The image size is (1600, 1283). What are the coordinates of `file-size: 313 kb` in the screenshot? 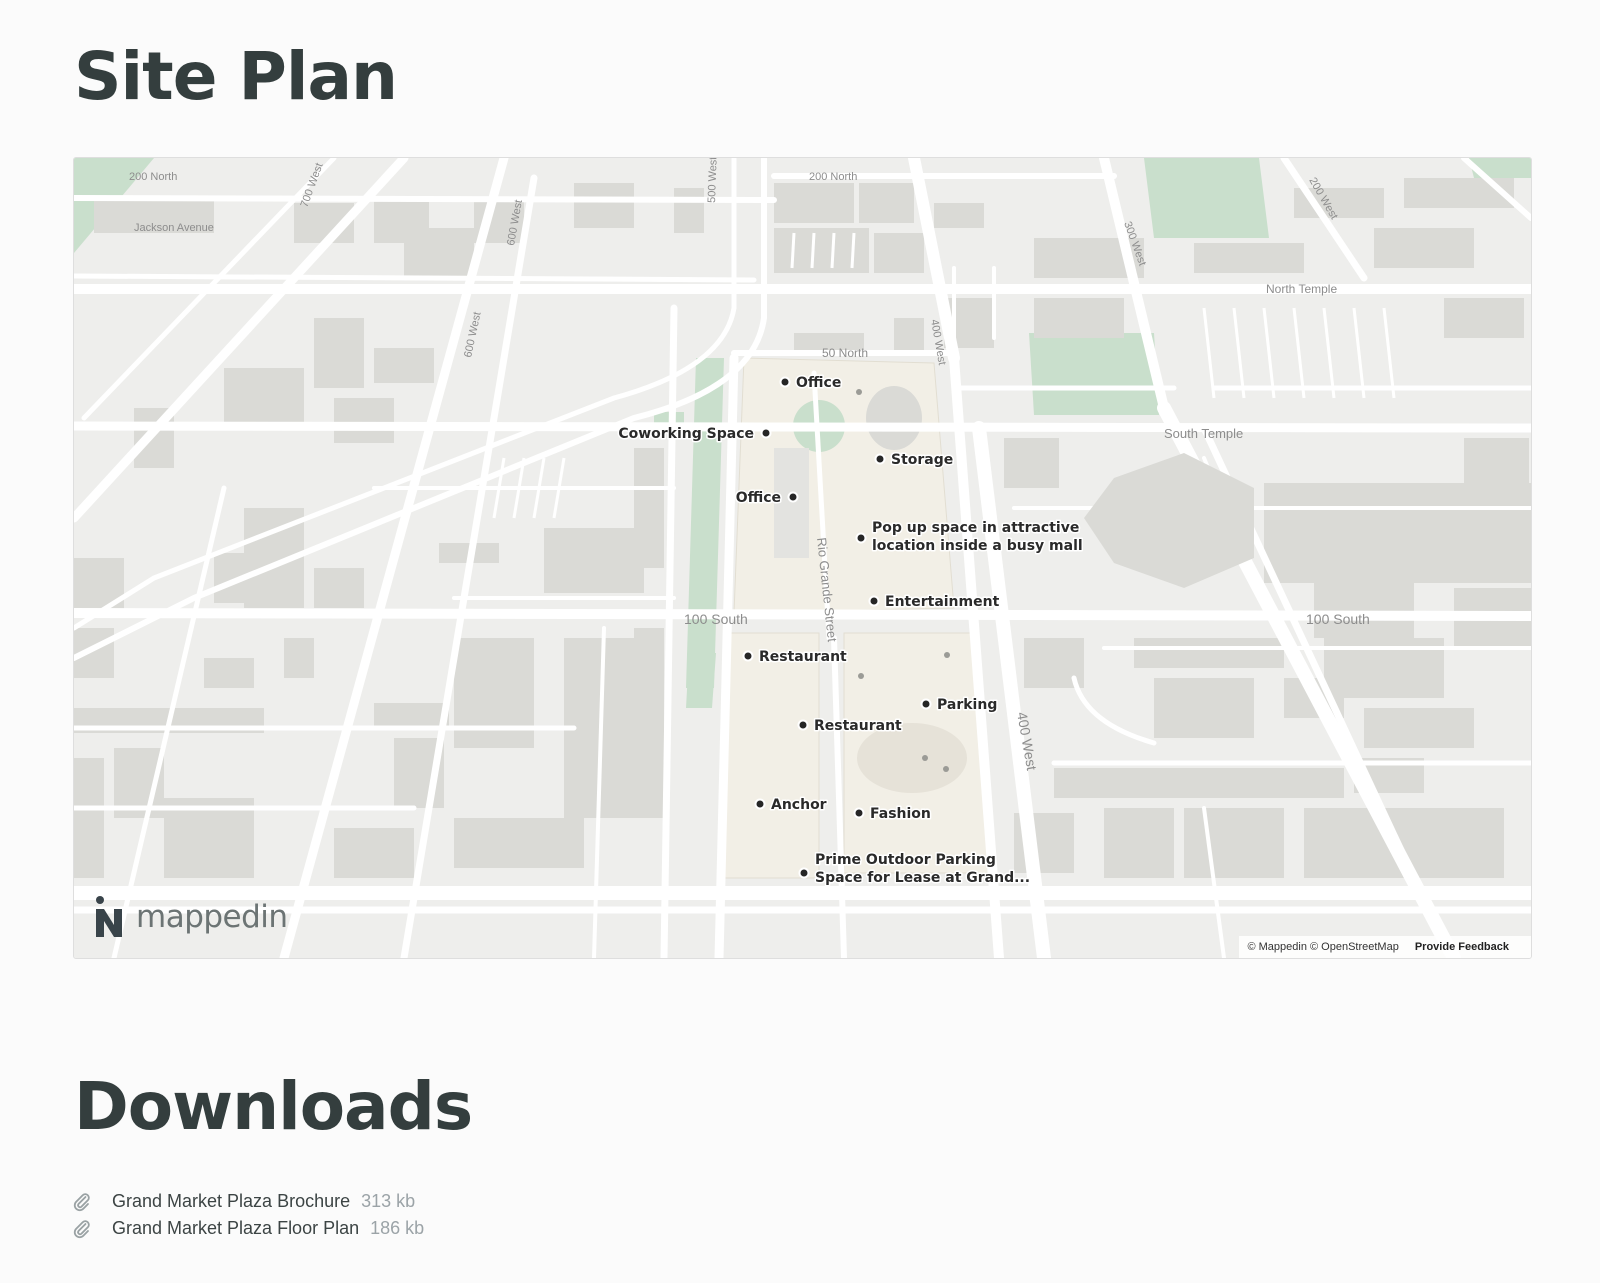 It's located at (388, 1201).